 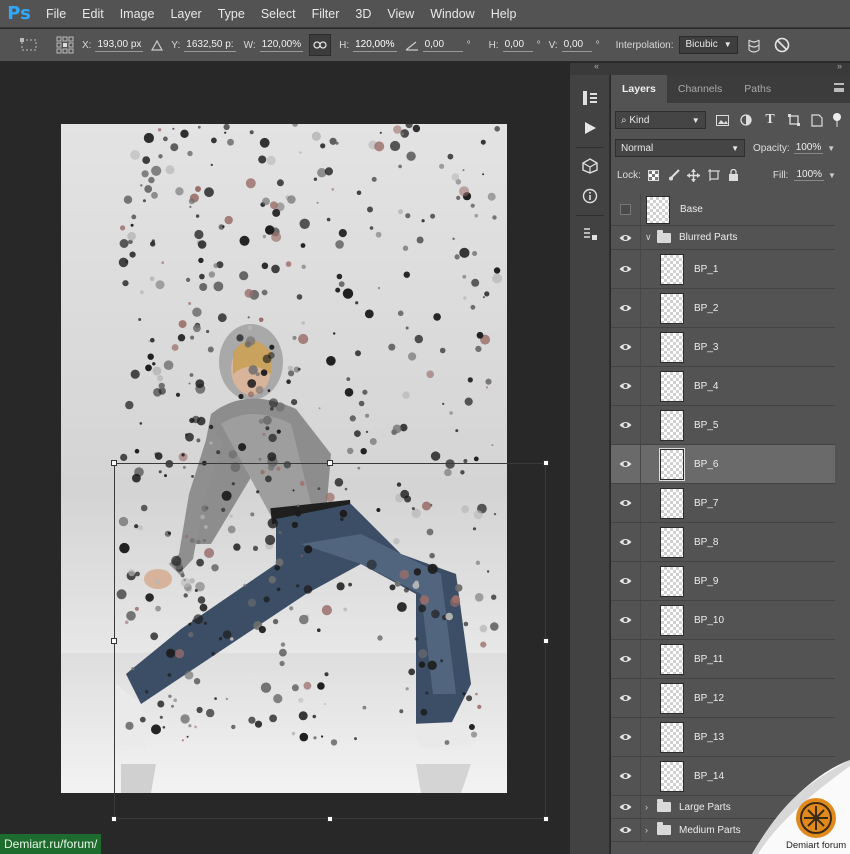 I want to click on filter-smart-object-icon, so click(x=818, y=120).